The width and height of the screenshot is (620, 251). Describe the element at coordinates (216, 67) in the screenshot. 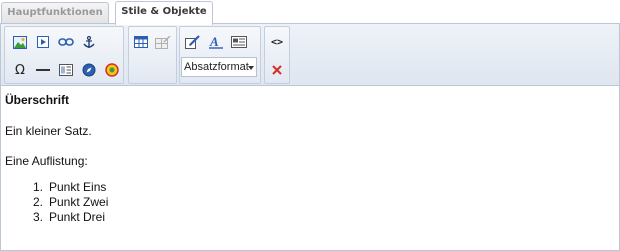

I see `paragraph-format-value: Absatzformat` at that location.